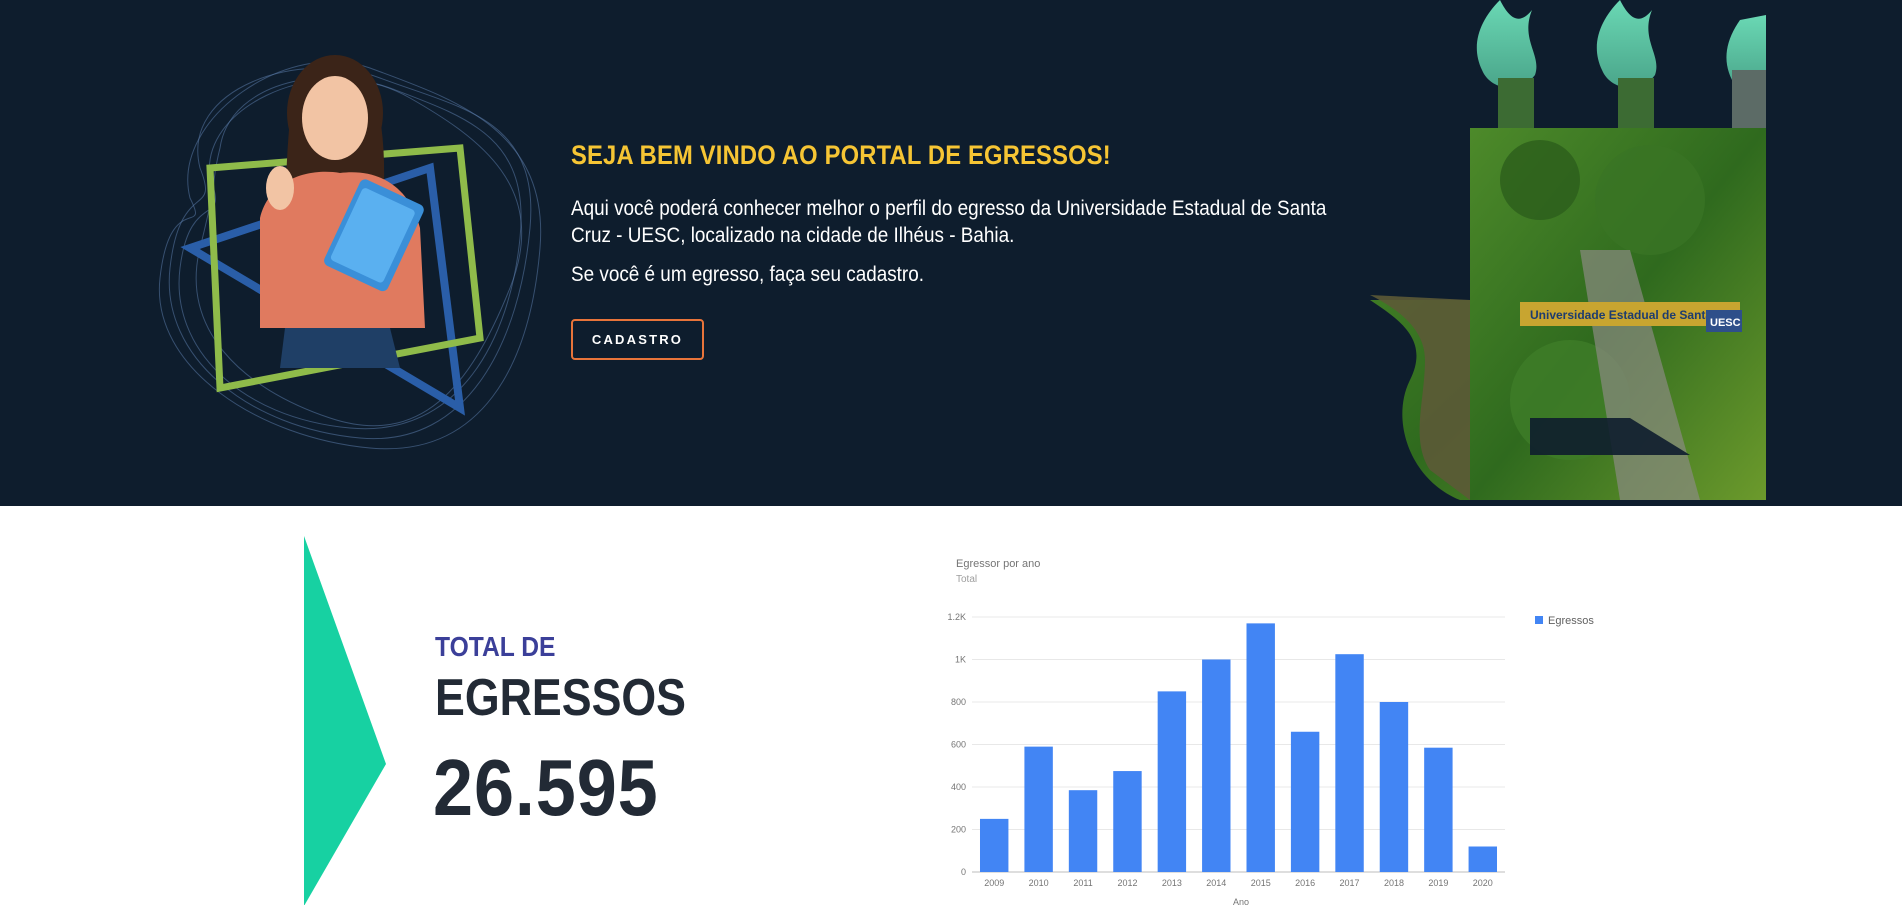  What do you see at coordinates (956, 617) in the screenshot?
I see `chart-y-tick-label: 1.2K` at bounding box center [956, 617].